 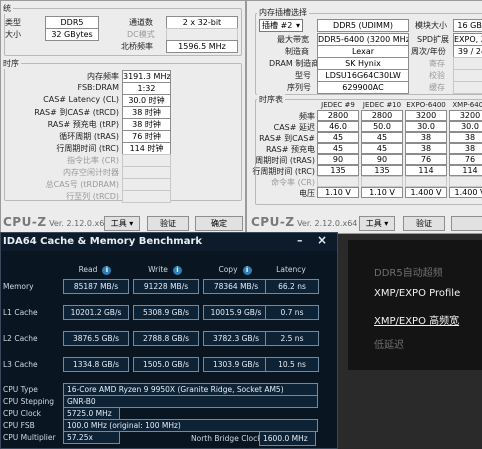 I want to click on column-header-read: Read i, so click(x=95, y=270).